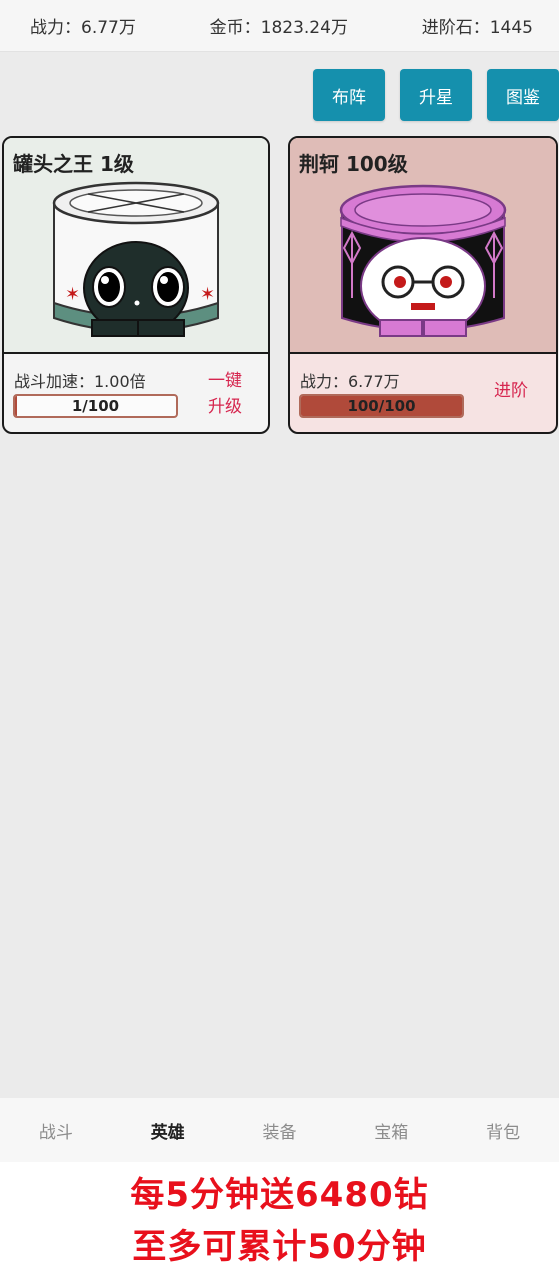 The width and height of the screenshot is (559, 1280). What do you see at coordinates (83, 28) in the screenshot?
I see `power-stat: 战力：6.77万` at bounding box center [83, 28].